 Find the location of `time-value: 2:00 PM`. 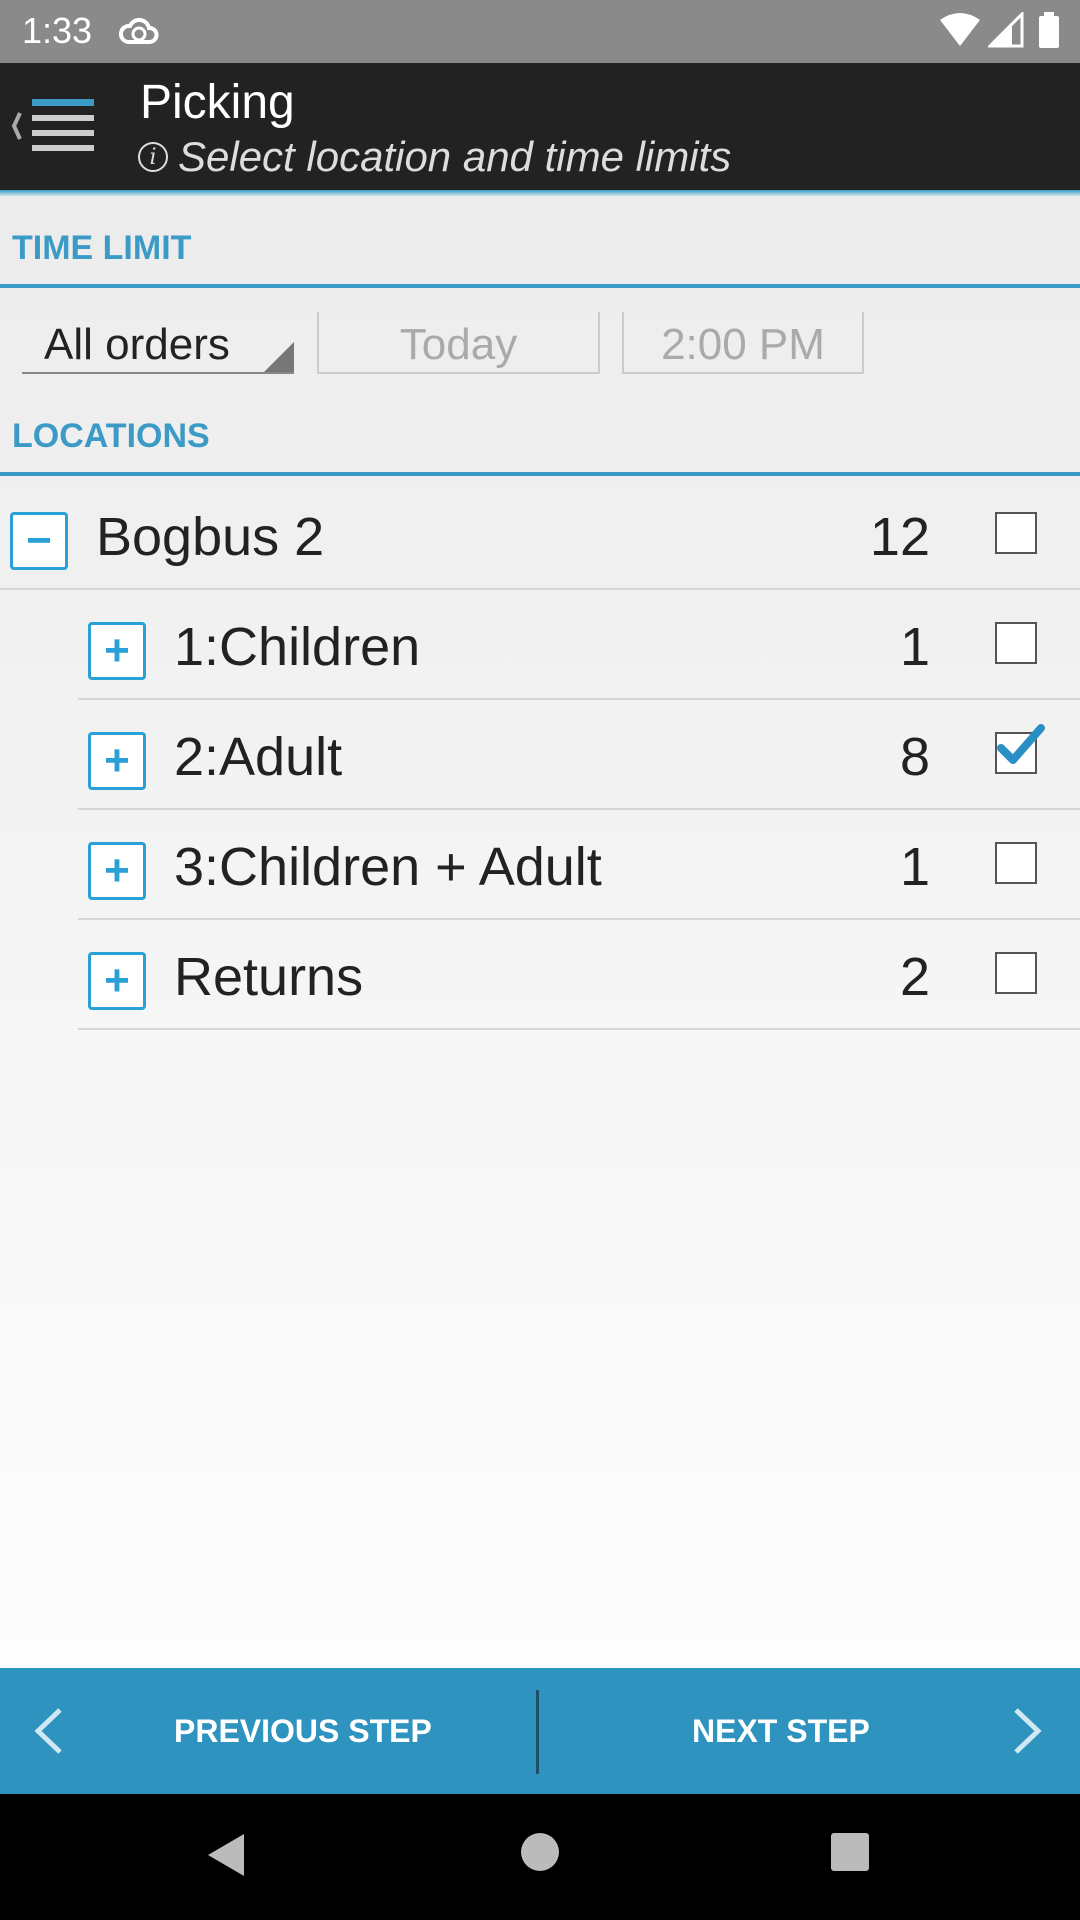

time-value: 2:00 PM is located at coordinates (743, 344).